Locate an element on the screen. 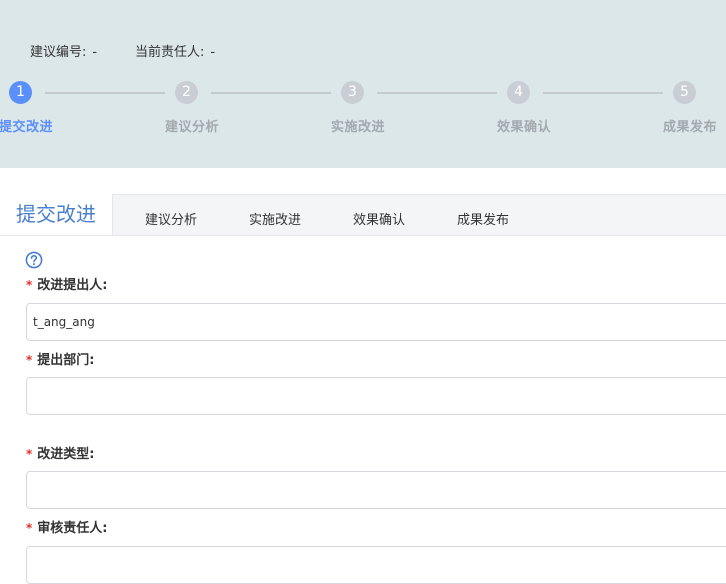 This screenshot has width=726, height=584. current-owner: 当前责任人: - is located at coordinates (175, 50).